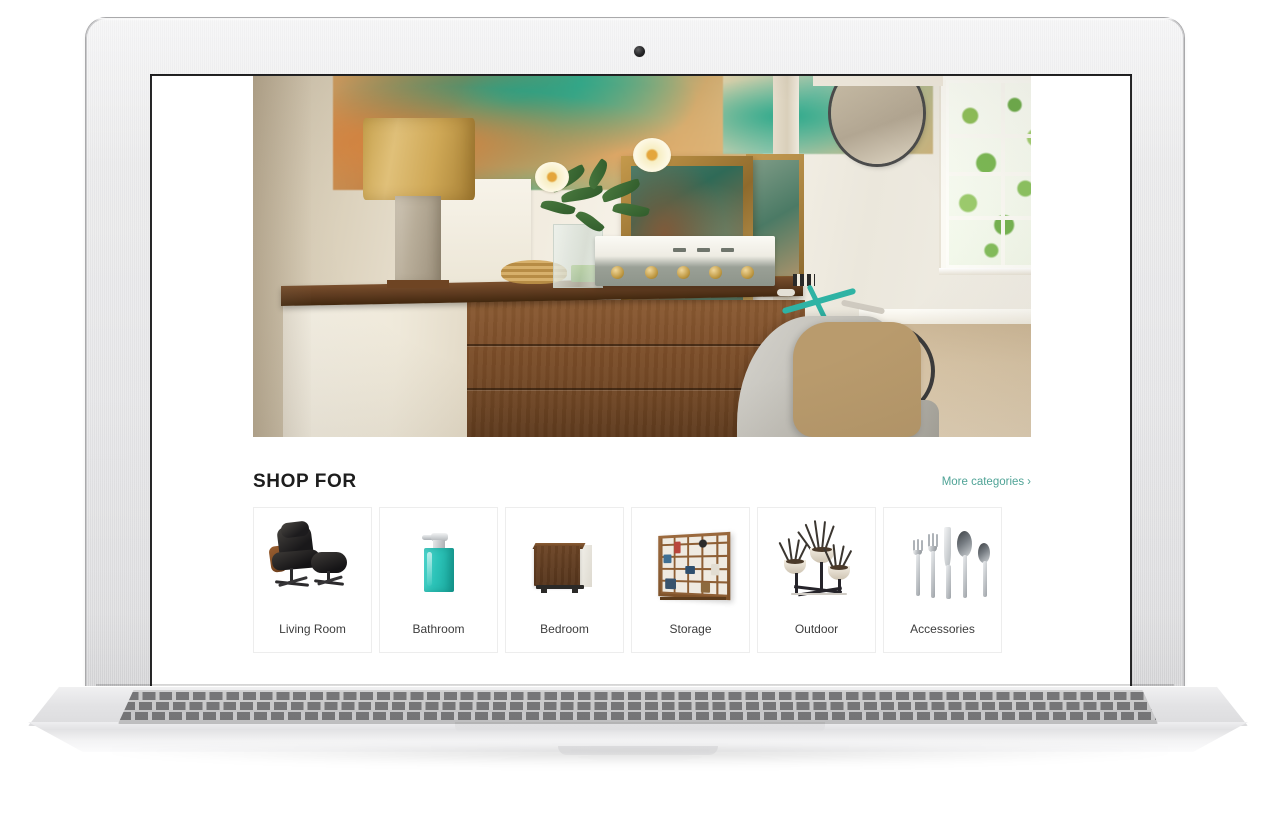  I want to click on category-tile-outdoor: Outdoor, so click(816, 580).